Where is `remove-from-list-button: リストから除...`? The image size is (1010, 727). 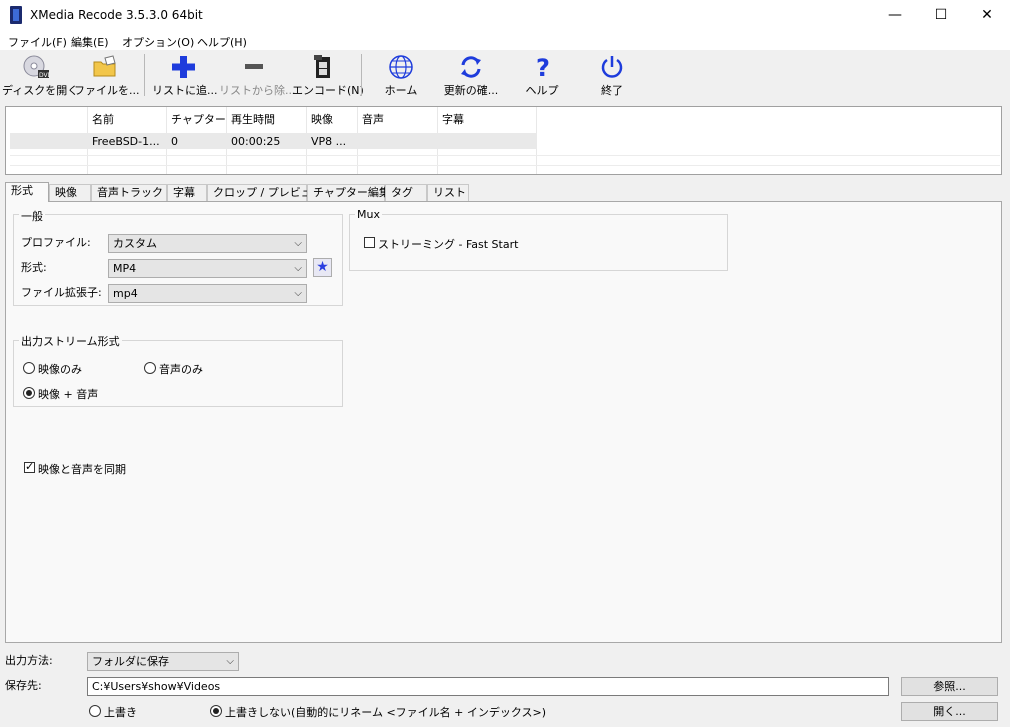 remove-from-list-button: リストから除... is located at coordinates (257, 76).